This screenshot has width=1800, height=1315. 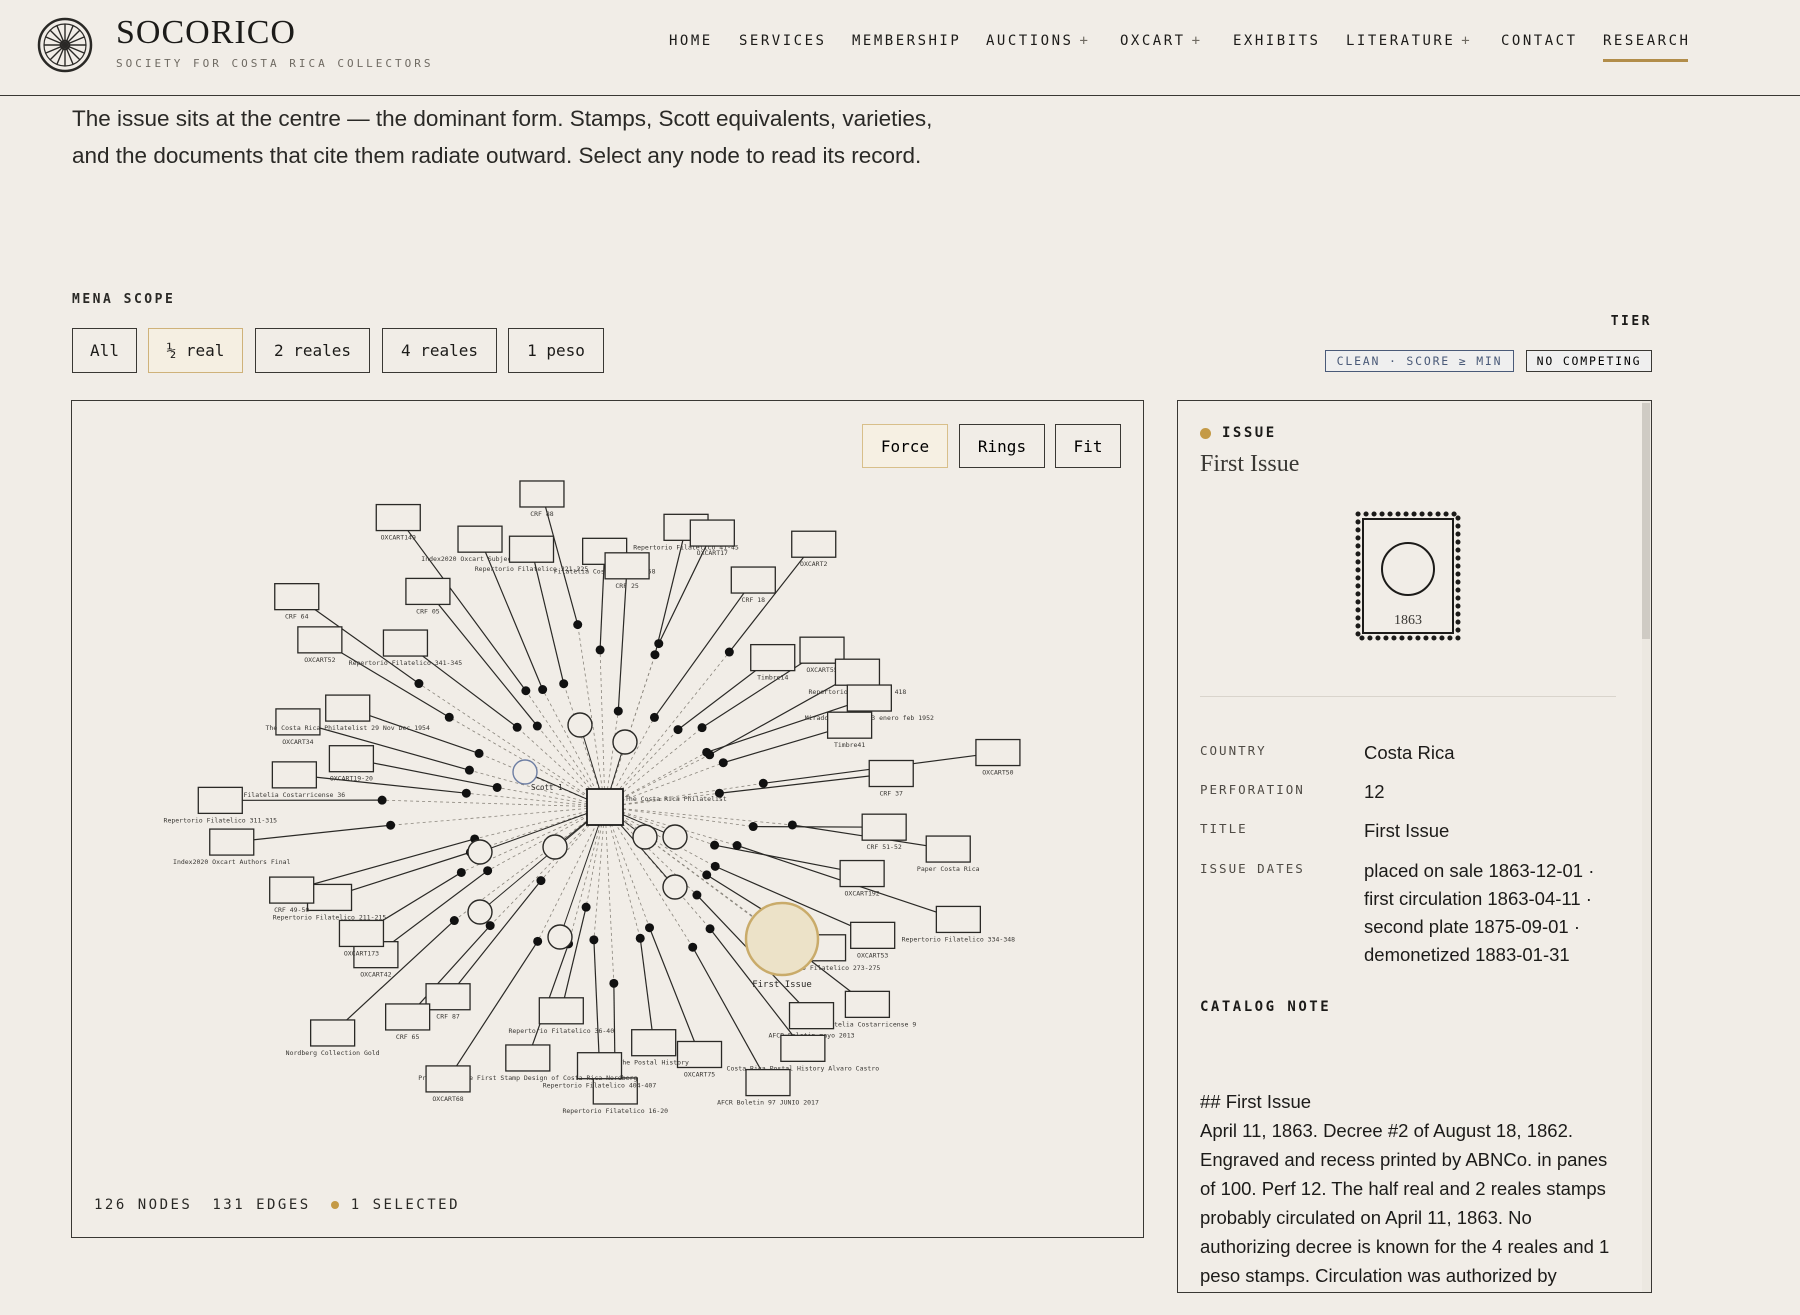 I want to click on nav-services: SERVICES, so click(x=782, y=41).